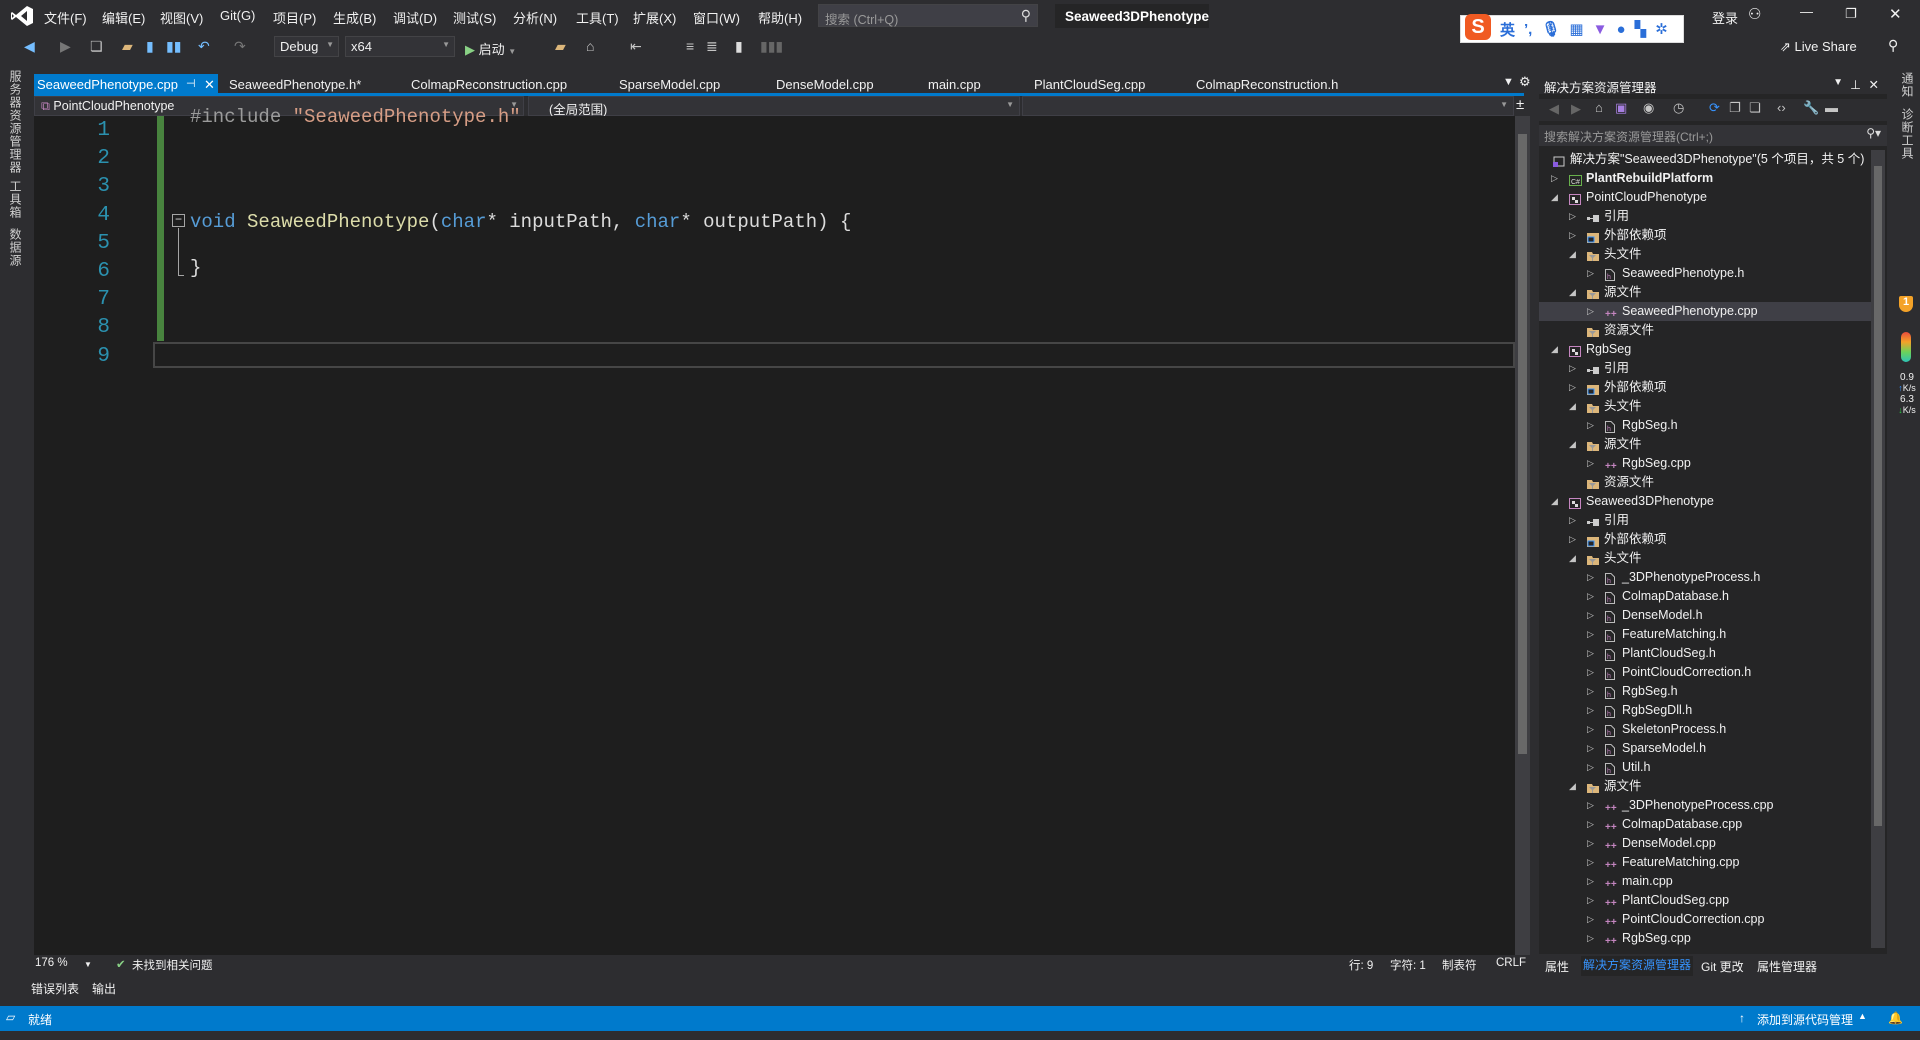  I want to click on tree-scrollbar, so click(1878, 549).